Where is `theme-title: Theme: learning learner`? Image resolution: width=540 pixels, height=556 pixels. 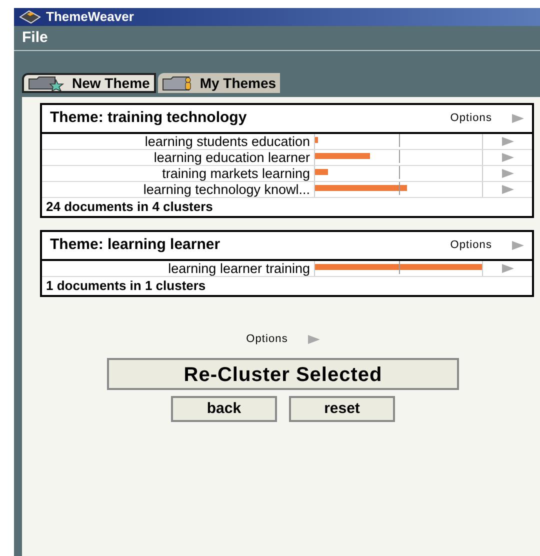 theme-title: Theme: learning learner is located at coordinates (136, 245).